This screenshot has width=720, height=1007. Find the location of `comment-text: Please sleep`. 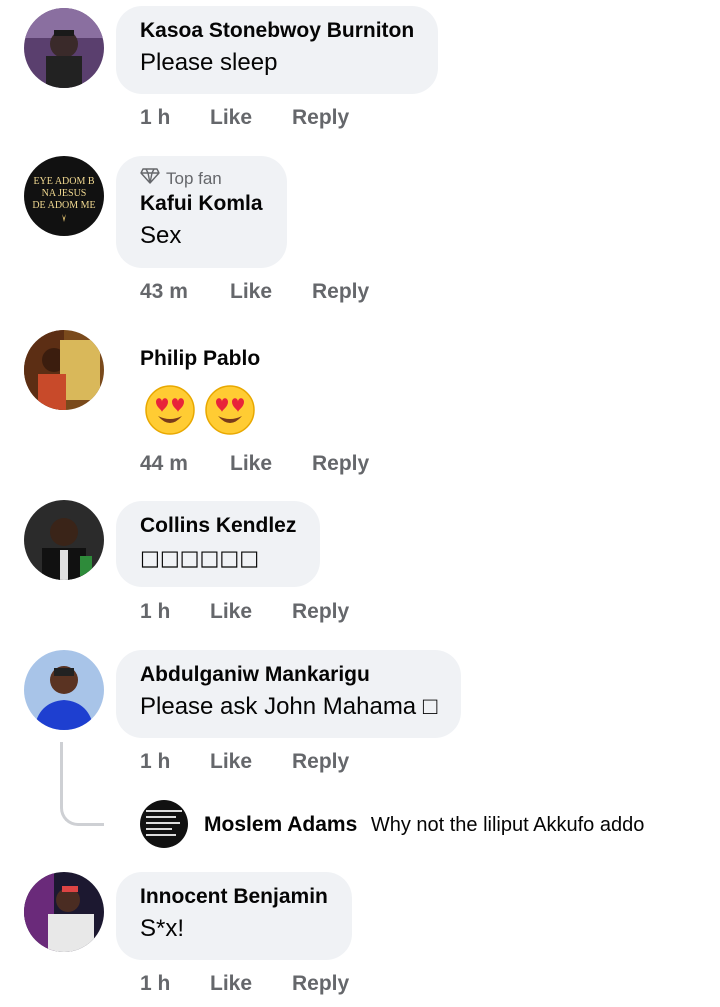

comment-text: Please sleep is located at coordinates (209, 62).